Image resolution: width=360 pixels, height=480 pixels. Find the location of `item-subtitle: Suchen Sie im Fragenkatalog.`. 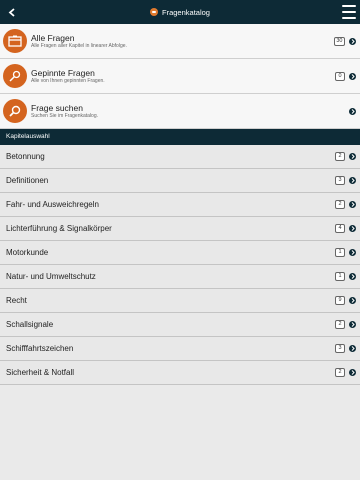

item-subtitle: Suchen Sie im Fragenkatalog. is located at coordinates (64, 115).